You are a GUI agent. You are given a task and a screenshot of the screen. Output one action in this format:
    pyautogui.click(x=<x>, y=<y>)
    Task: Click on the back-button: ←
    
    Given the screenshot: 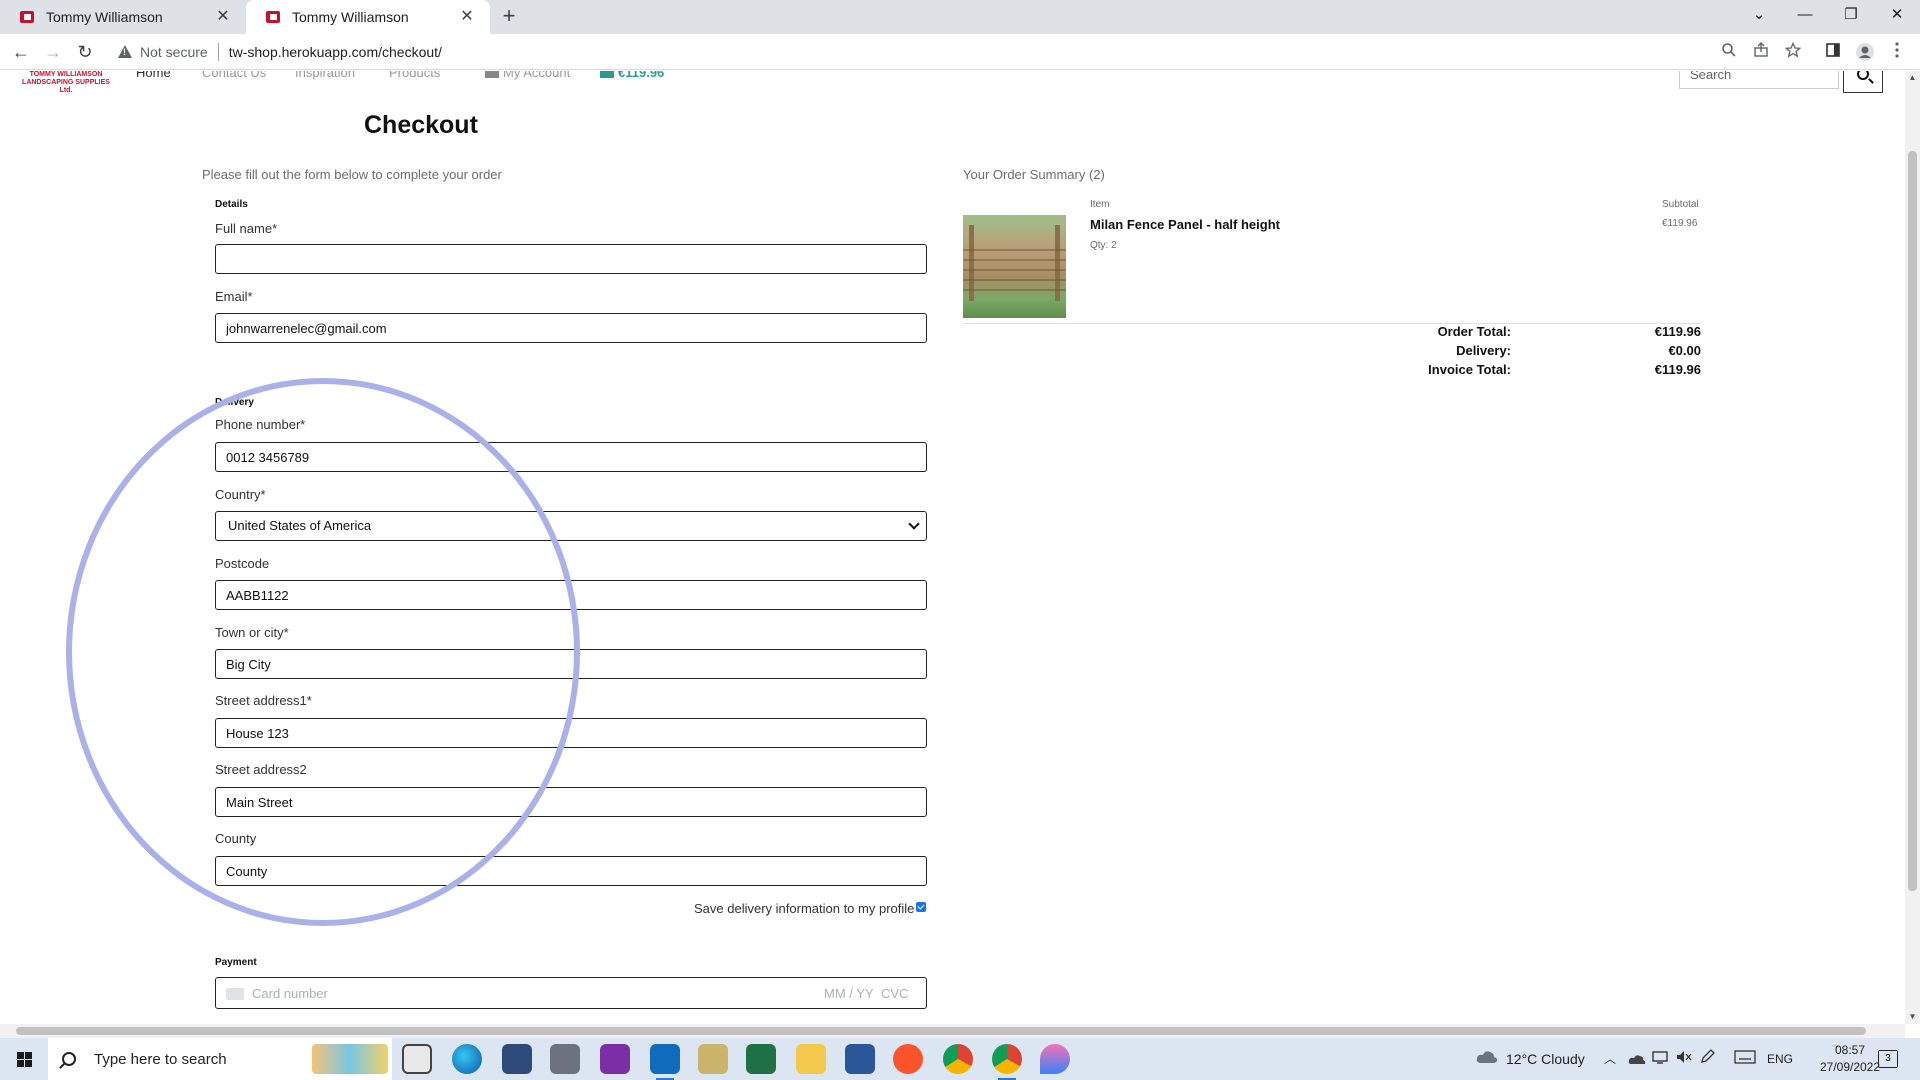 What is the action you would take?
    pyautogui.click(x=21, y=52)
    